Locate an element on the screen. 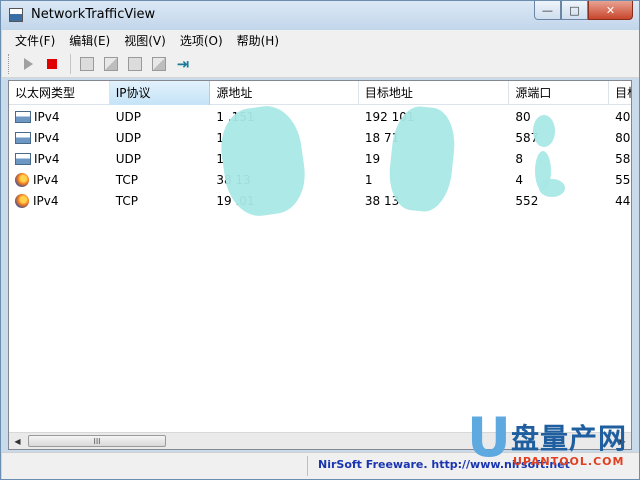 The height and width of the screenshot is (480, 640). title-bar: NetworkTrafficView — □ ✕ is located at coordinates (320, 15).